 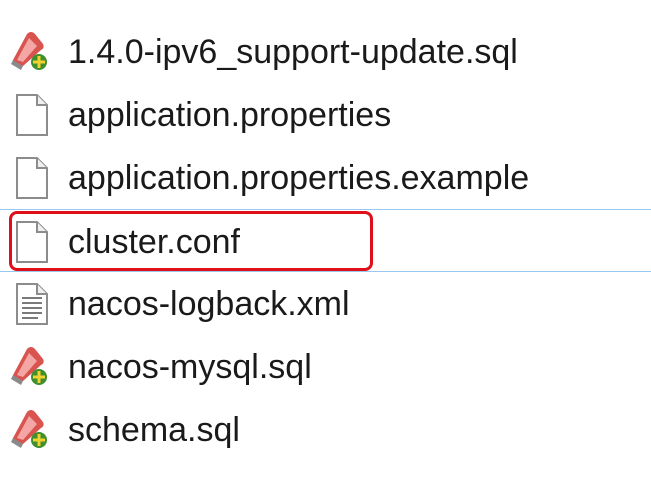 What do you see at coordinates (293, 52) in the screenshot?
I see `file-name: 1.4.0-ipv6_support-update.sql` at bounding box center [293, 52].